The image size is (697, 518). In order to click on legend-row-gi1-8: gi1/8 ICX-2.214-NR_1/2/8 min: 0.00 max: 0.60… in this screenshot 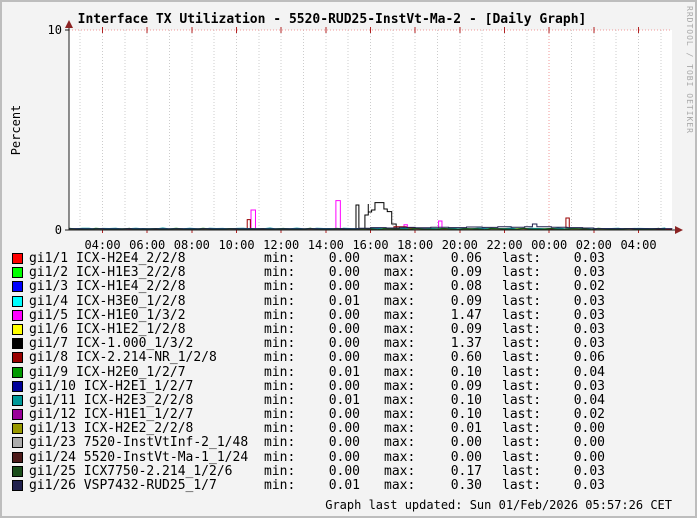, I will do `click(348, 358)`.